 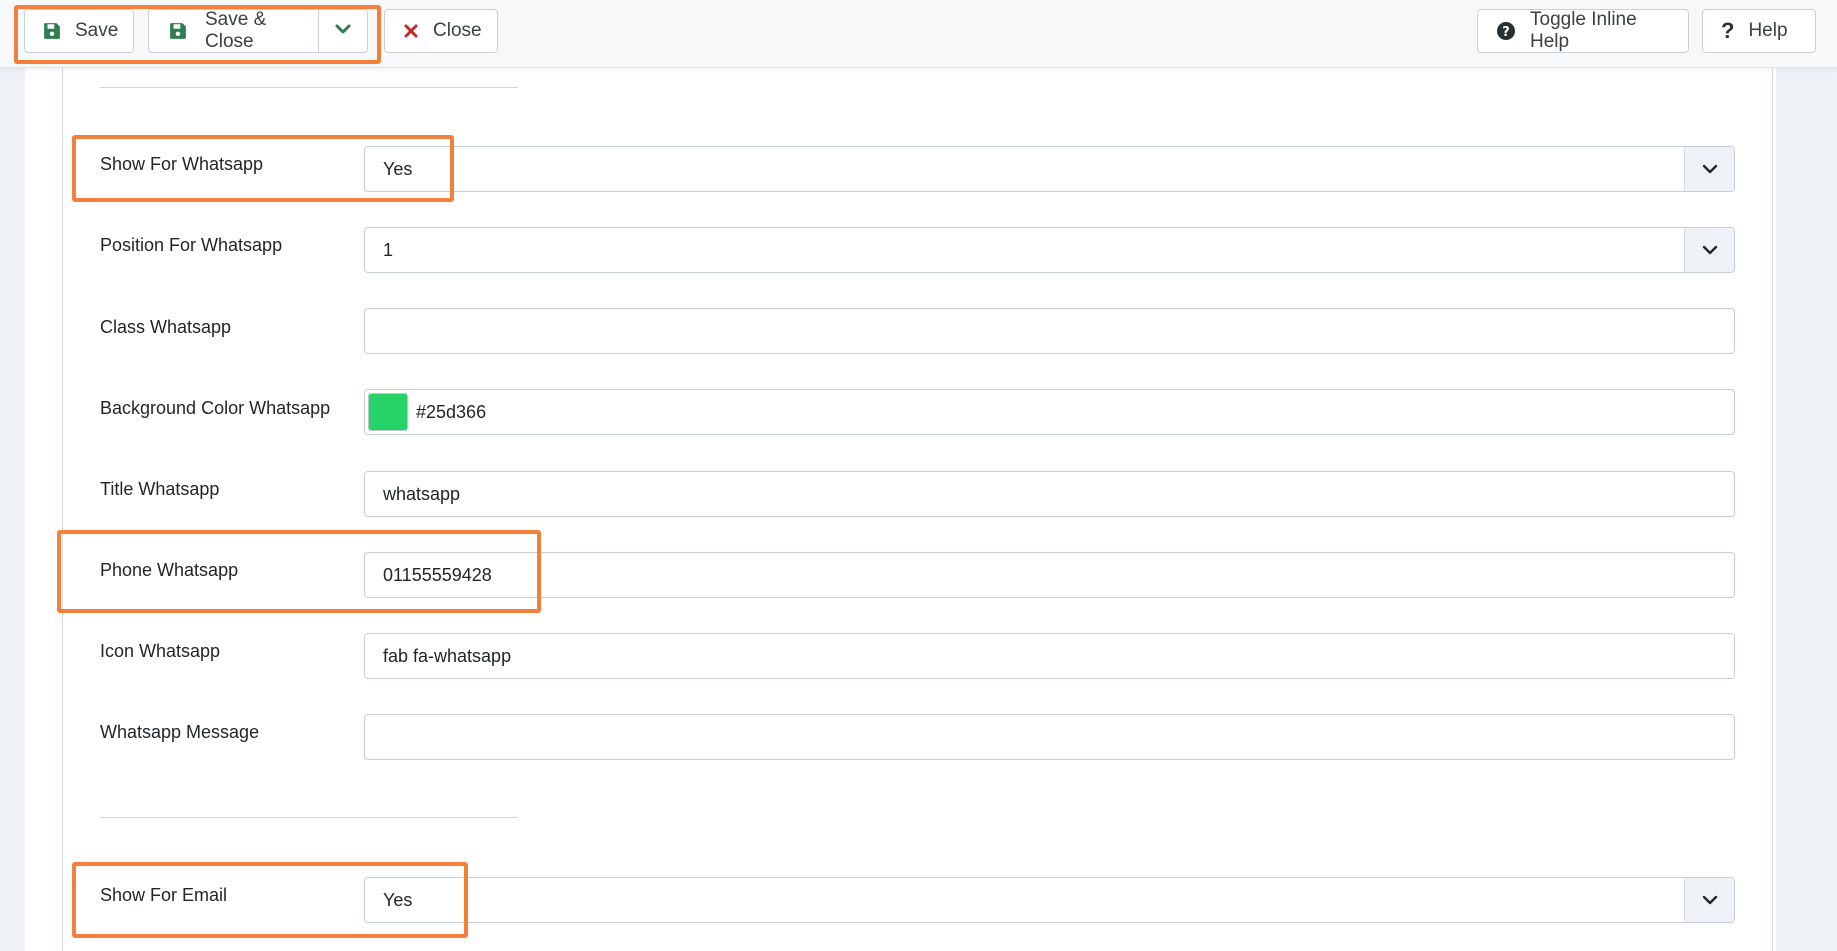 I want to click on save-close-group: Save & Close, so click(x=258, y=31).